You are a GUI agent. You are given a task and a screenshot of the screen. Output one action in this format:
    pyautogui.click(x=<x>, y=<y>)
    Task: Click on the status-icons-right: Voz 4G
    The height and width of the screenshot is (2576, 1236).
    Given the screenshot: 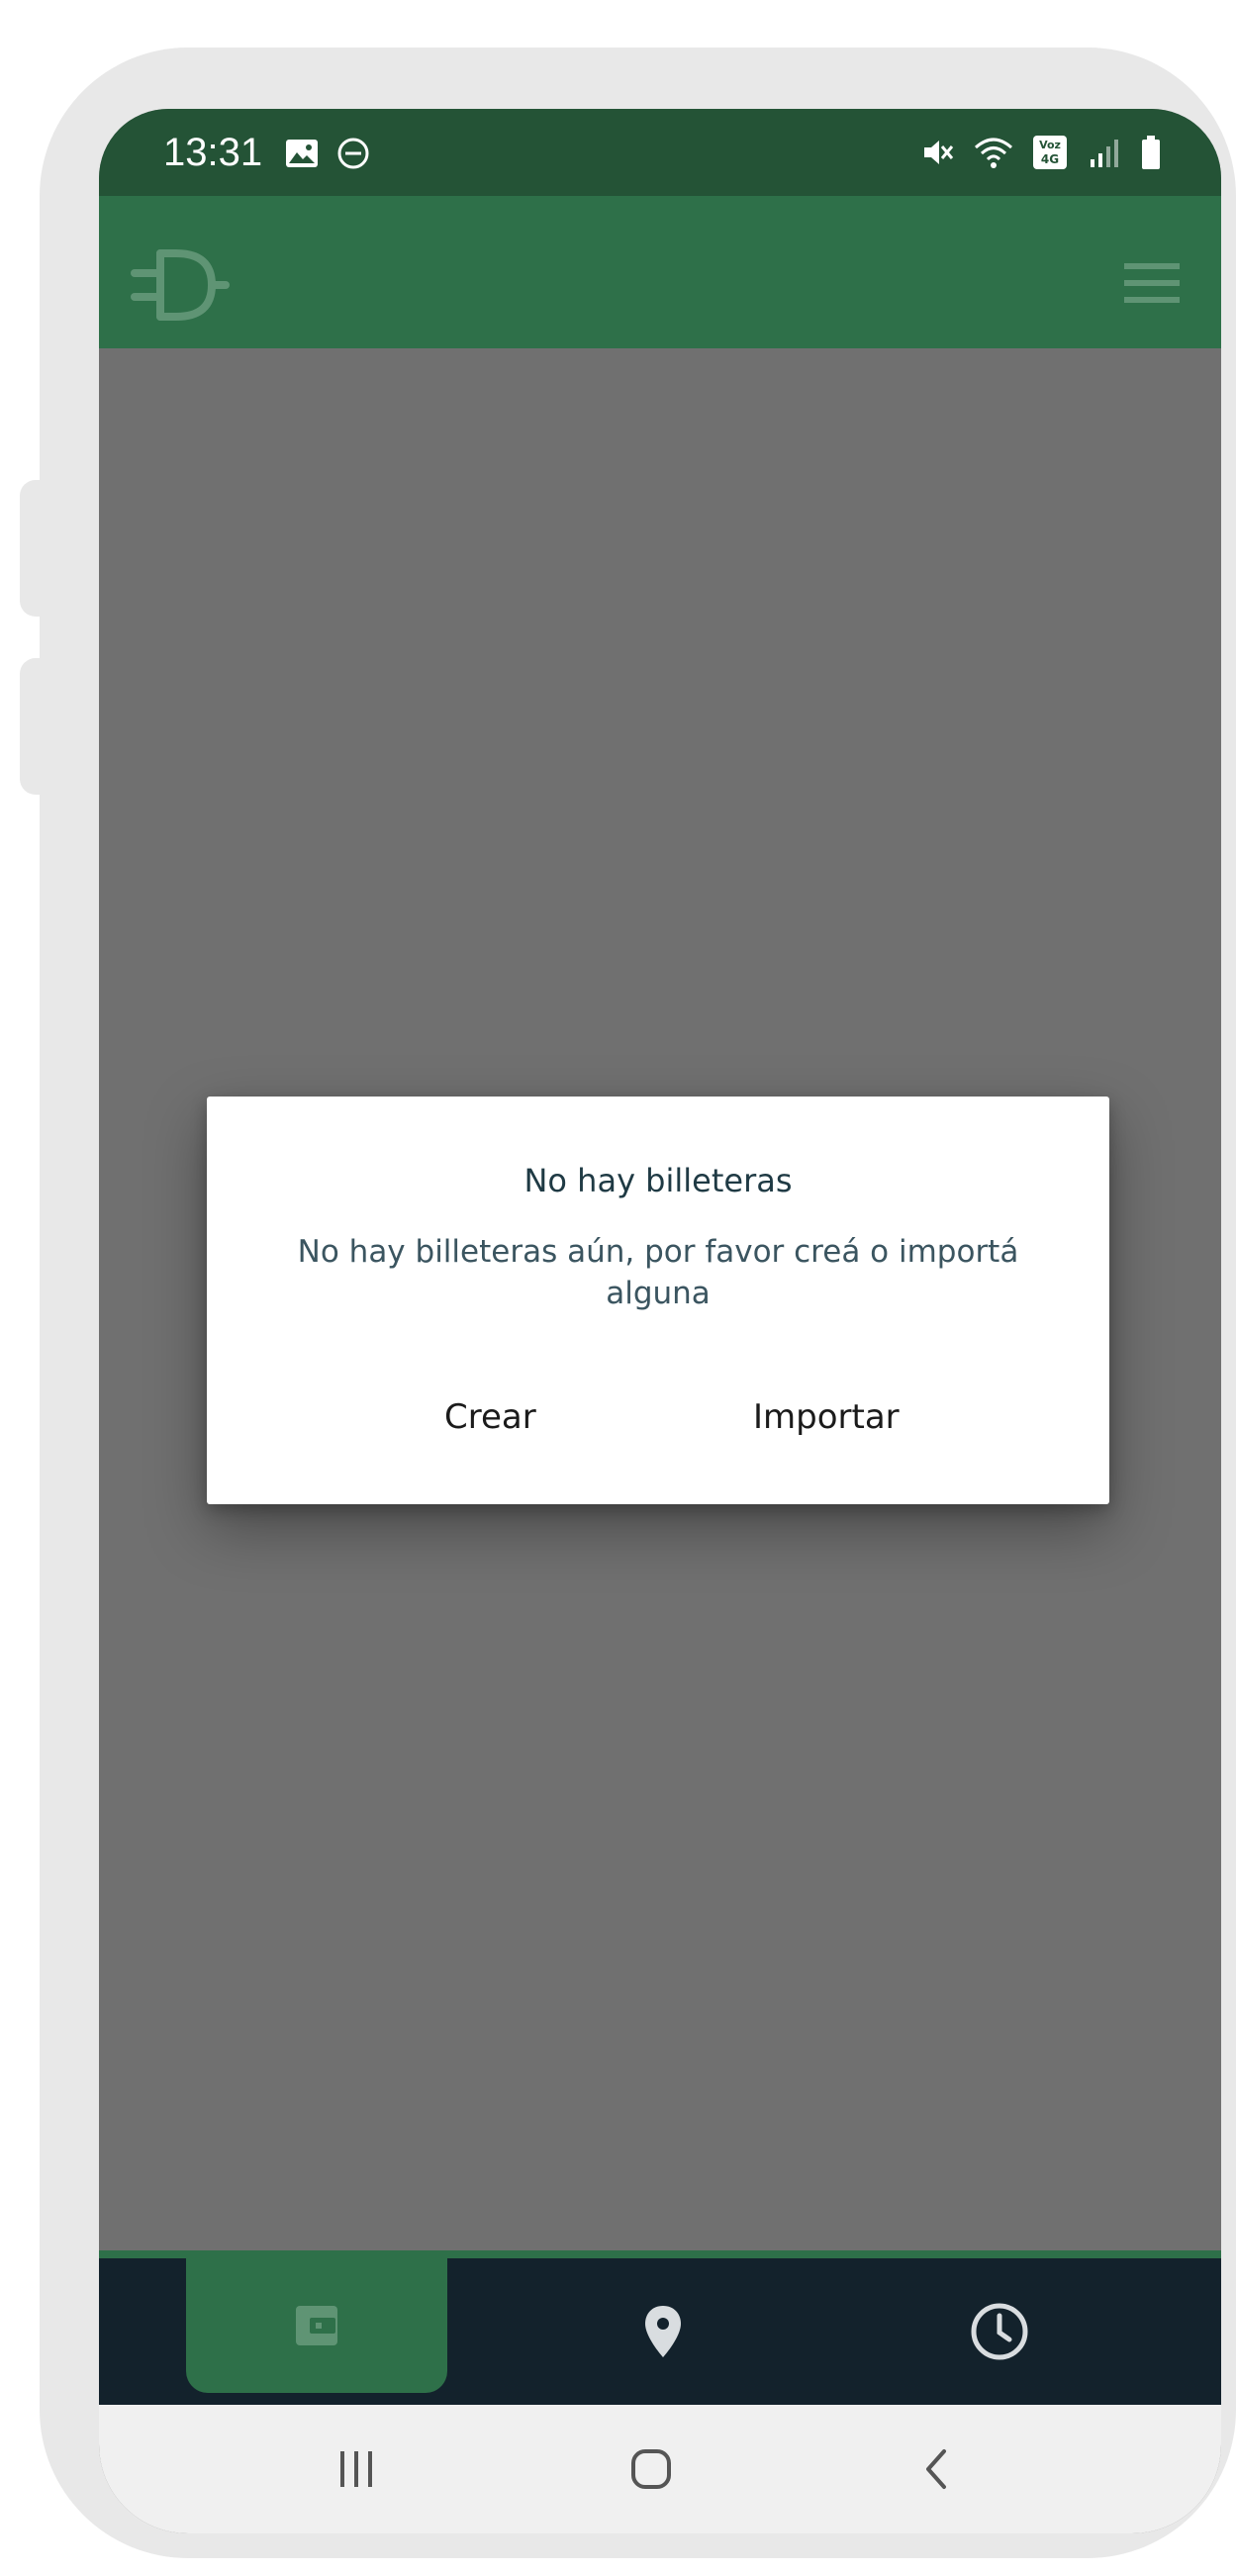 What is the action you would take?
    pyautogui.click(x=1041, y=152)
    